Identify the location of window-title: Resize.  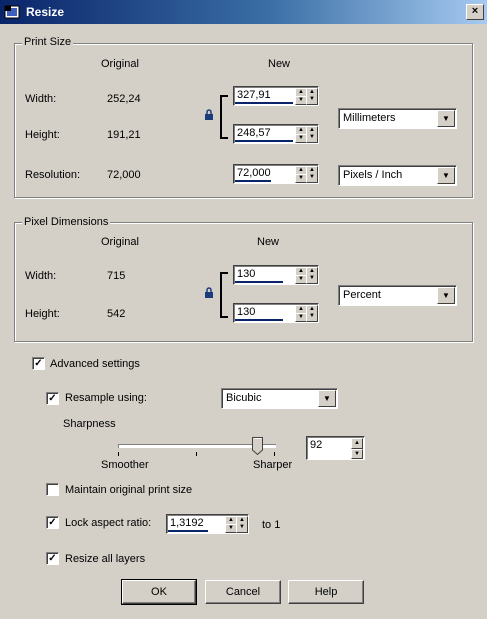
(45, 12).